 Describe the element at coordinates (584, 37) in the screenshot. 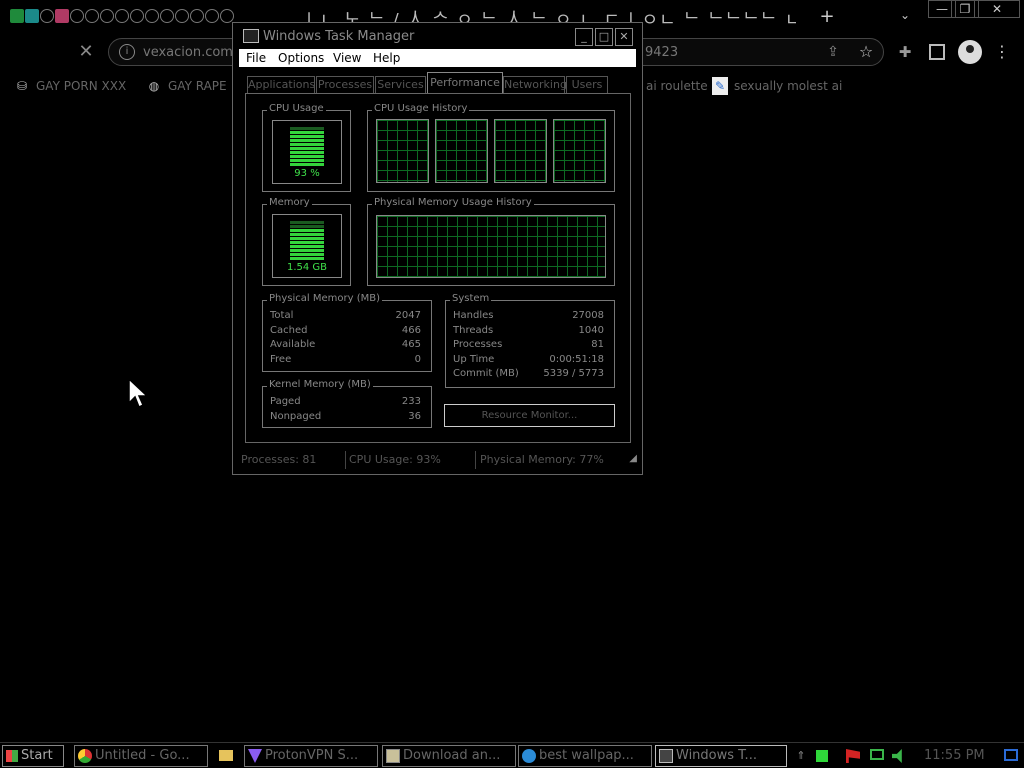

I see `minimize-button: _` at that location.